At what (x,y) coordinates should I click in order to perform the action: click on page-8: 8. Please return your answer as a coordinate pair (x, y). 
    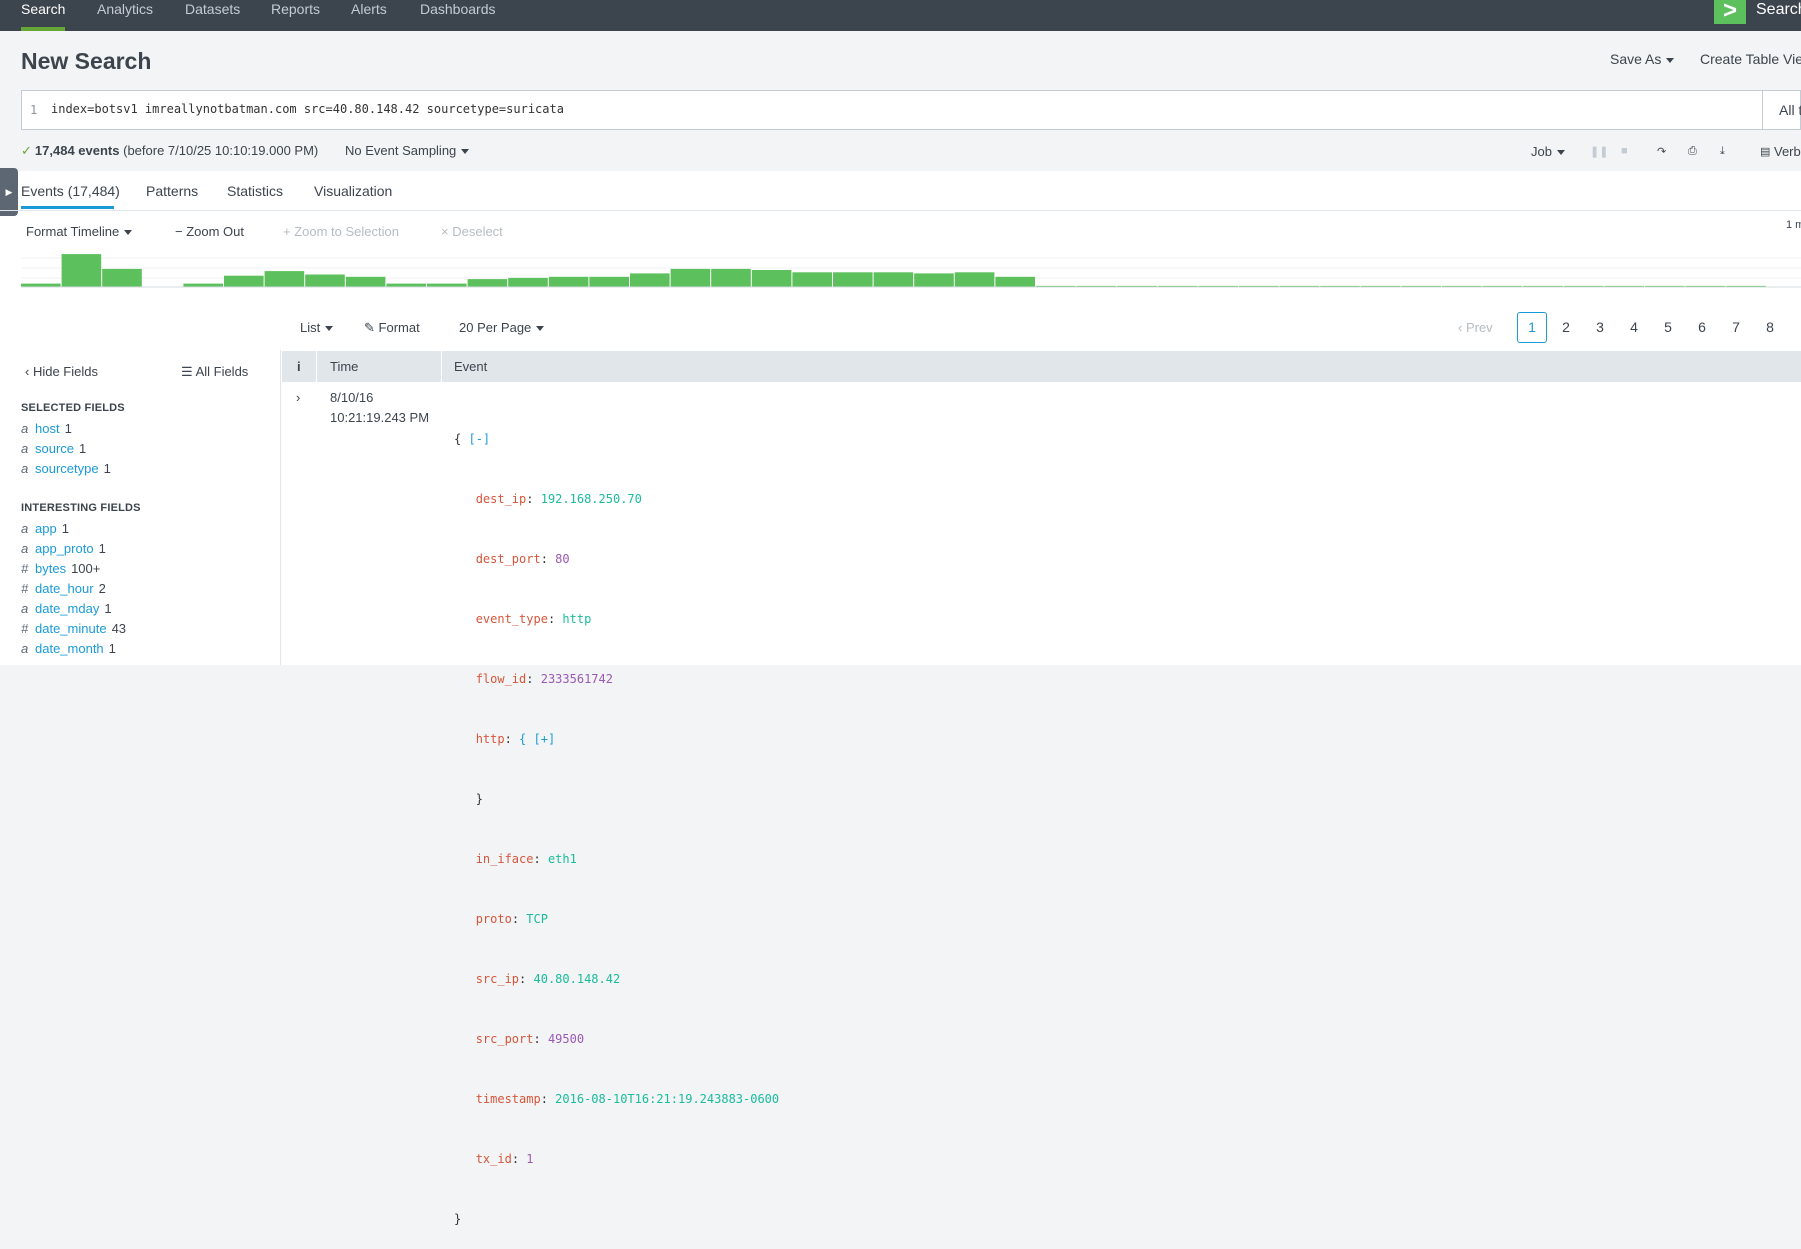
    Looking at the image, I should click on (1770, 327).